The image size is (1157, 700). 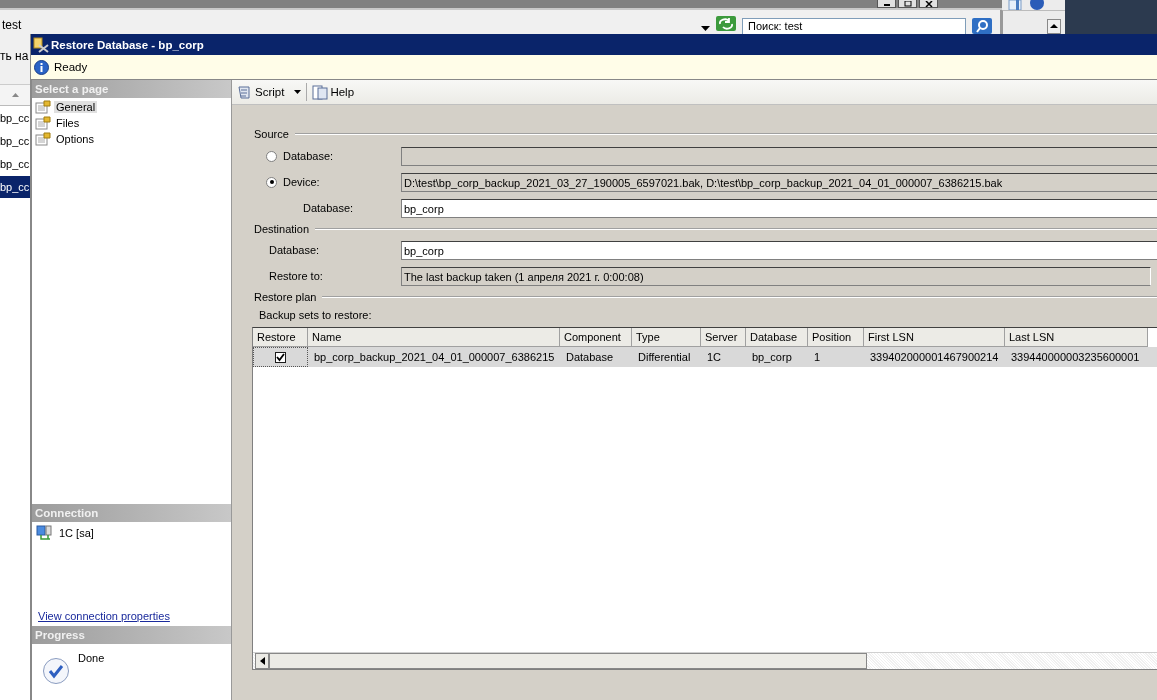 I want to click on dropdown-arrow-icon, so click(x=705, y=28).